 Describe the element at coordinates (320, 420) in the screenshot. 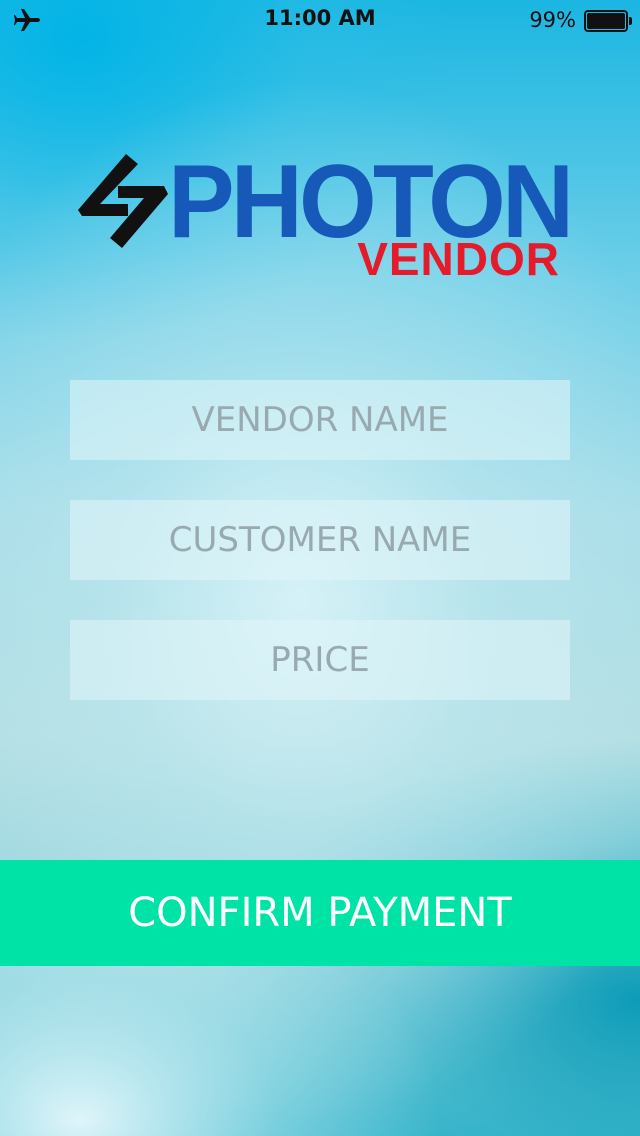

I see `vendor-name-input` at that location.